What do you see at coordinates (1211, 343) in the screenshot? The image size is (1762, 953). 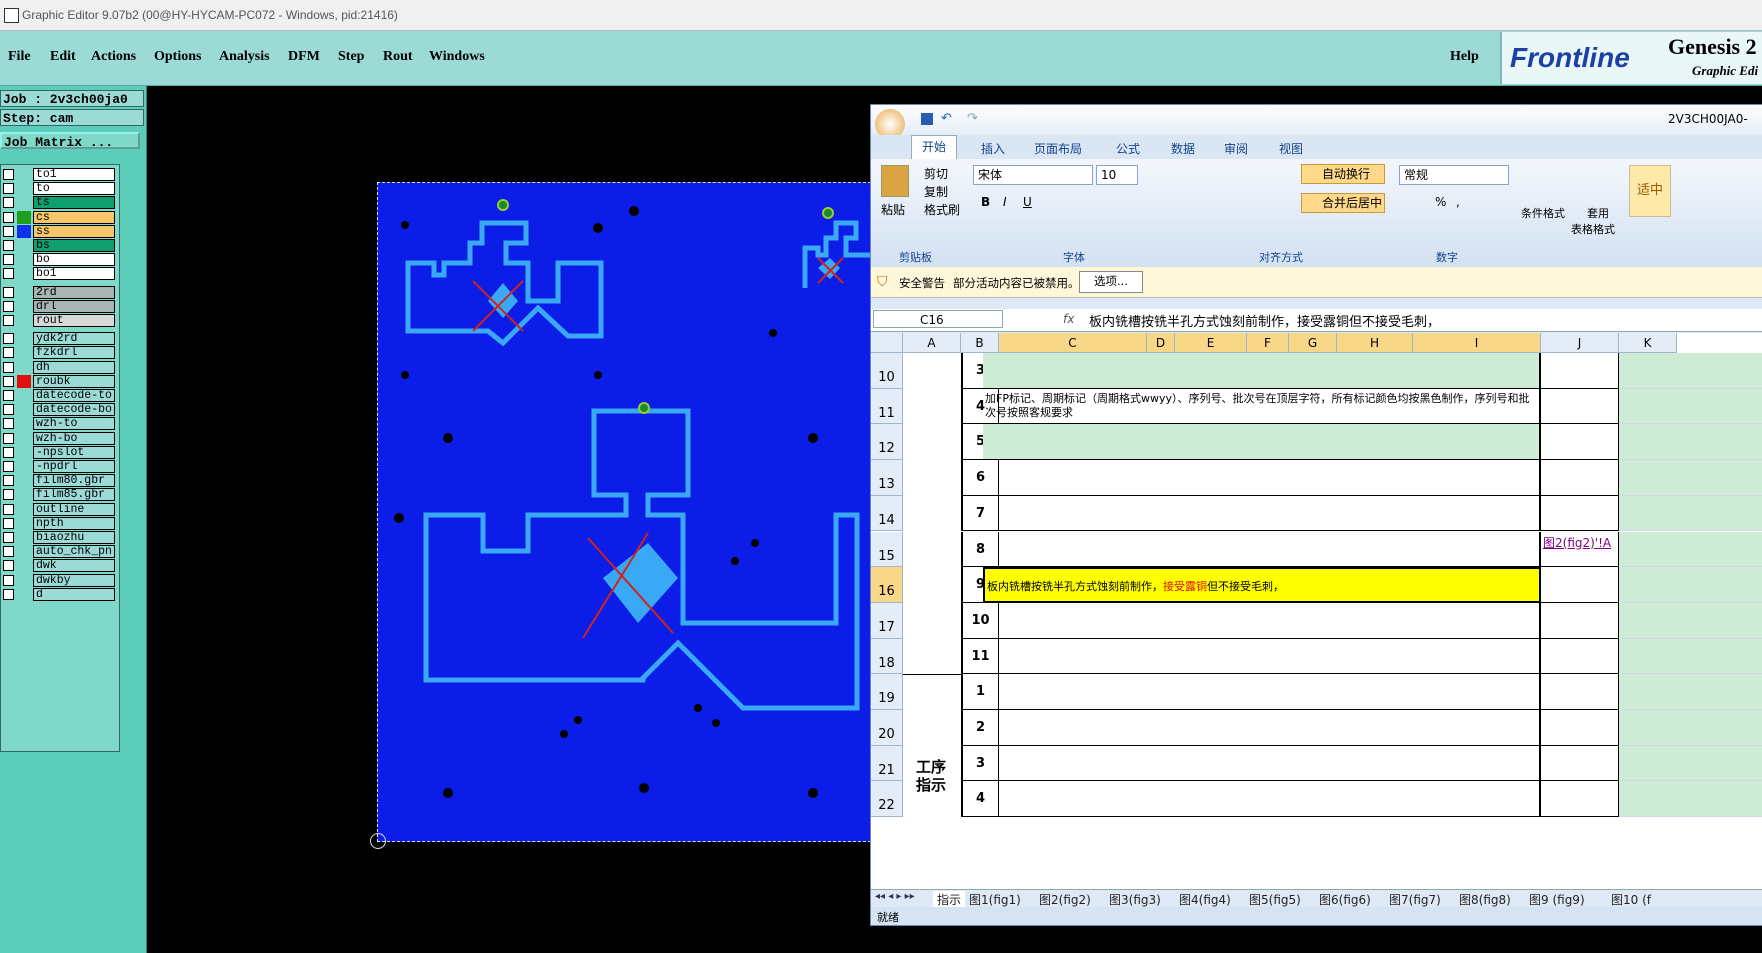 I see `column-header: E` at bounding box center [1211, 343].